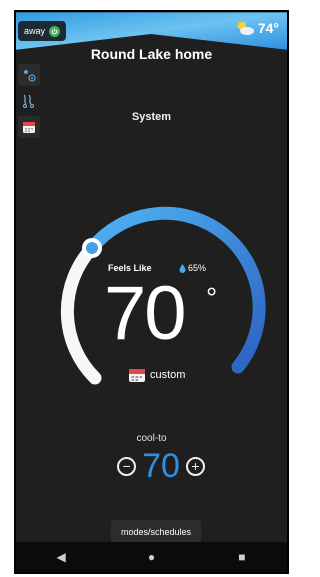  What do you see at coordinates (127, 466) in the screenshot?
I see `decrease-setpoint-button: −` at bounding box center [127, 466].